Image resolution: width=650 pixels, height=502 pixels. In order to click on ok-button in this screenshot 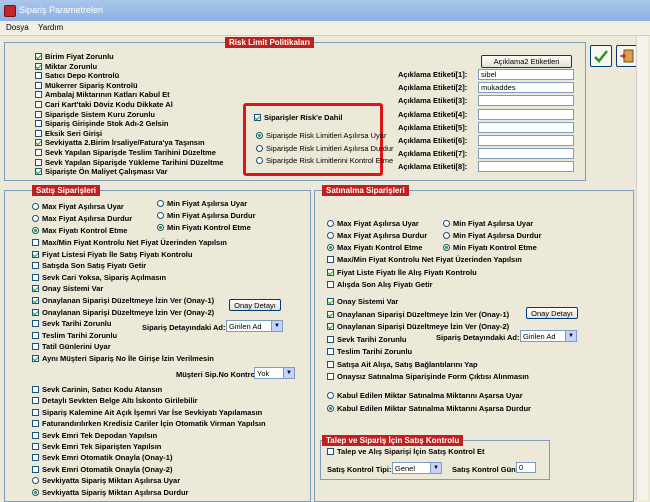, I will do `click(601, 56)`.